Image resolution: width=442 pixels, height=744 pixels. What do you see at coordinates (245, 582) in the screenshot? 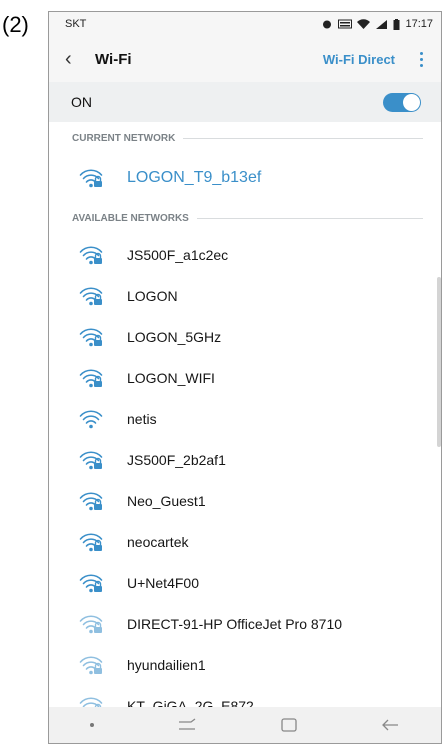
I see `network-row: U+Net4F00` at bounding box center [245, 582].